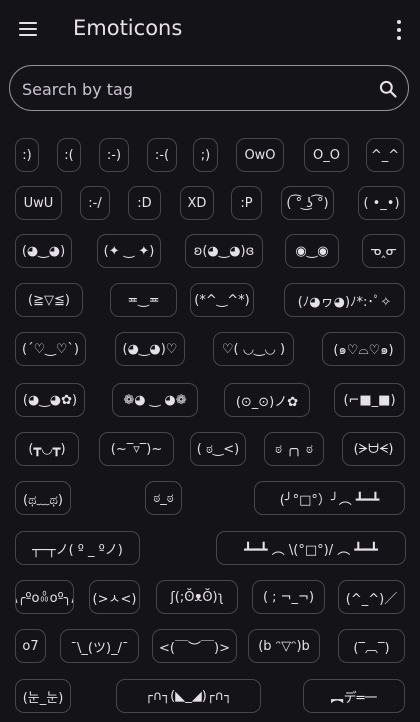 The height and width of the screenshot is (722, 420). What do you see at coordinates (267, 400) in the screenshot?
I see `emoticon-chip: (⊙_⊙)ノ✿` at bounding box center [267, 400].